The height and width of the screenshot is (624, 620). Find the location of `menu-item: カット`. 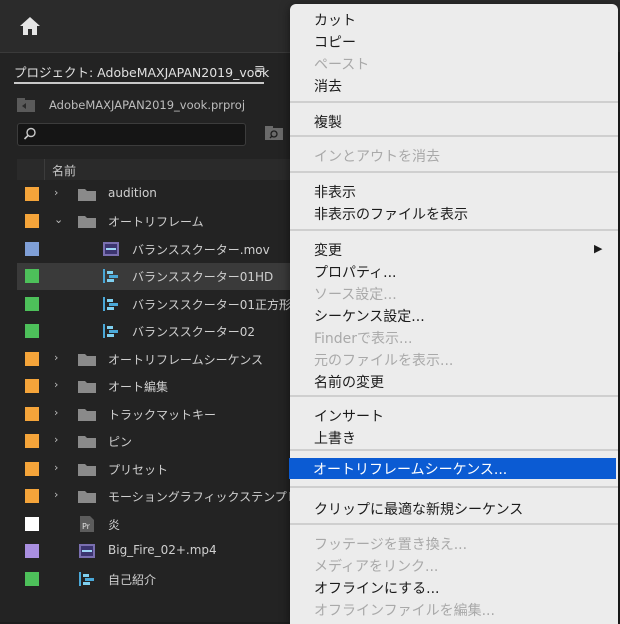

menu-item: カット is located at coordinates (335, 20).